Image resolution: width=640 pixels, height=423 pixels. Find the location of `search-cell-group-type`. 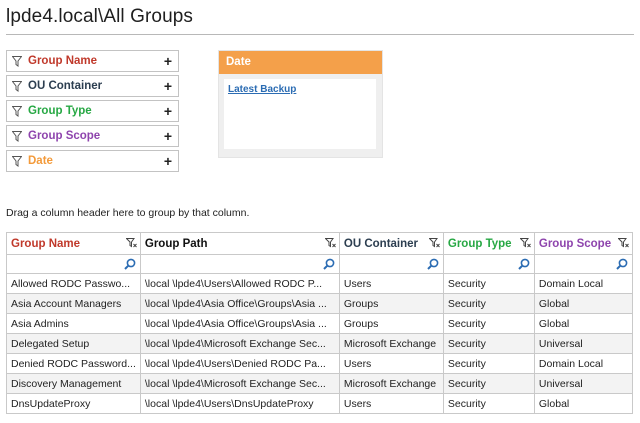

search-cell-group-type is located at coordinates (488, 264).